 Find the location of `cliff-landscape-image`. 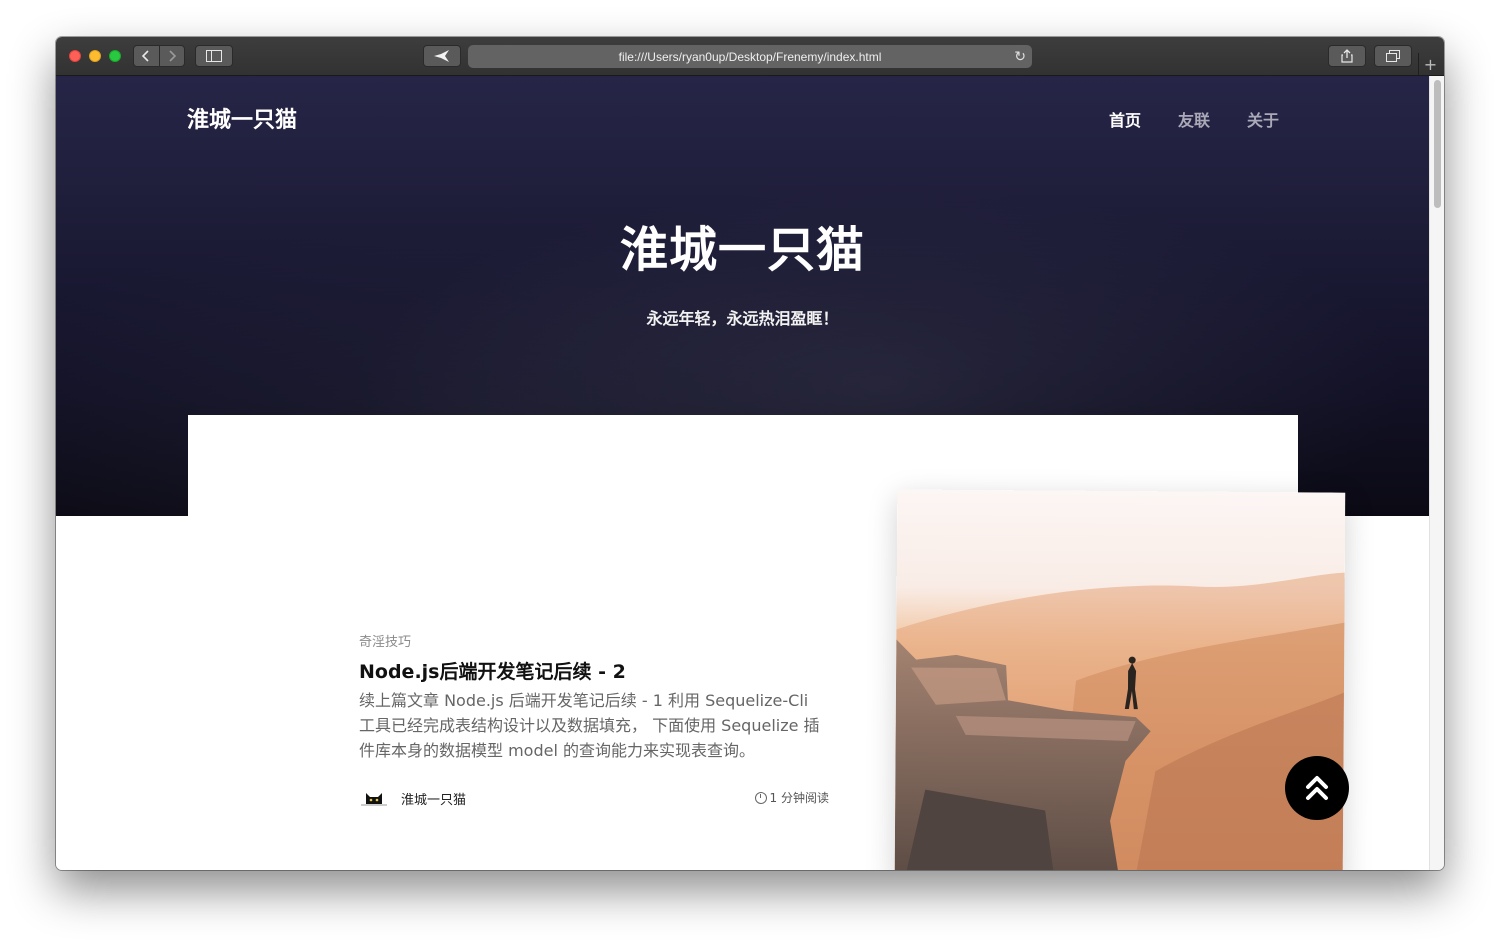

cliff-landscape-image is located at coordinates (1120, 679).